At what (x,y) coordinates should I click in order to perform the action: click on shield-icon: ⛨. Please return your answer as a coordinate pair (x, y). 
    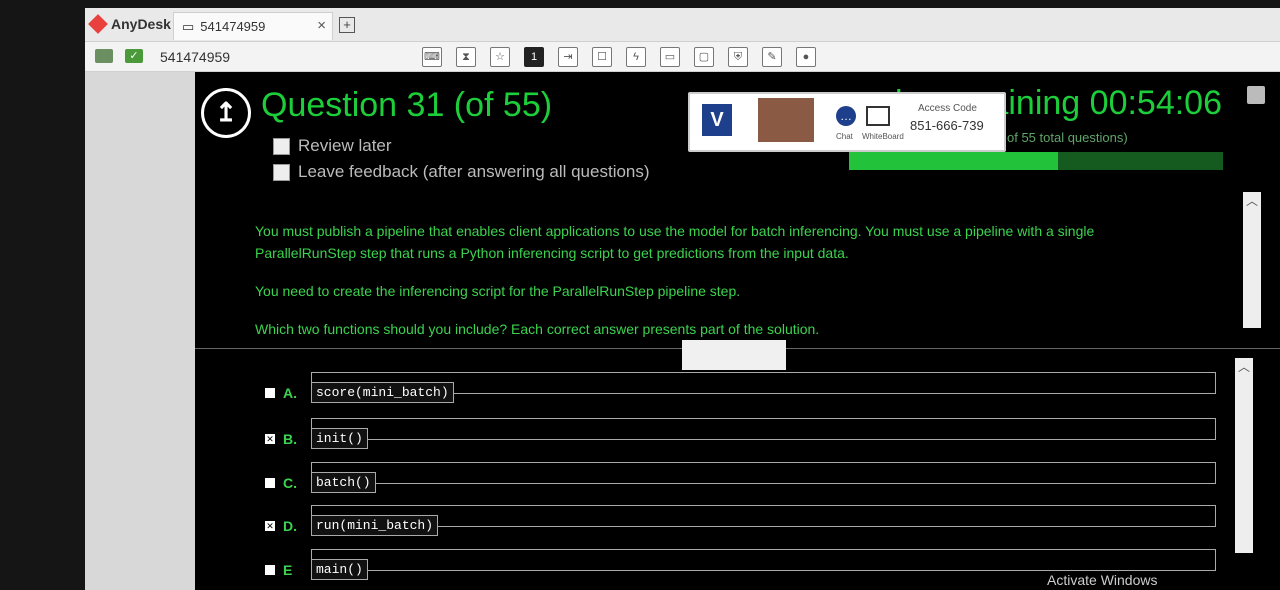
    Looking at the image, I should click on (738, 57).